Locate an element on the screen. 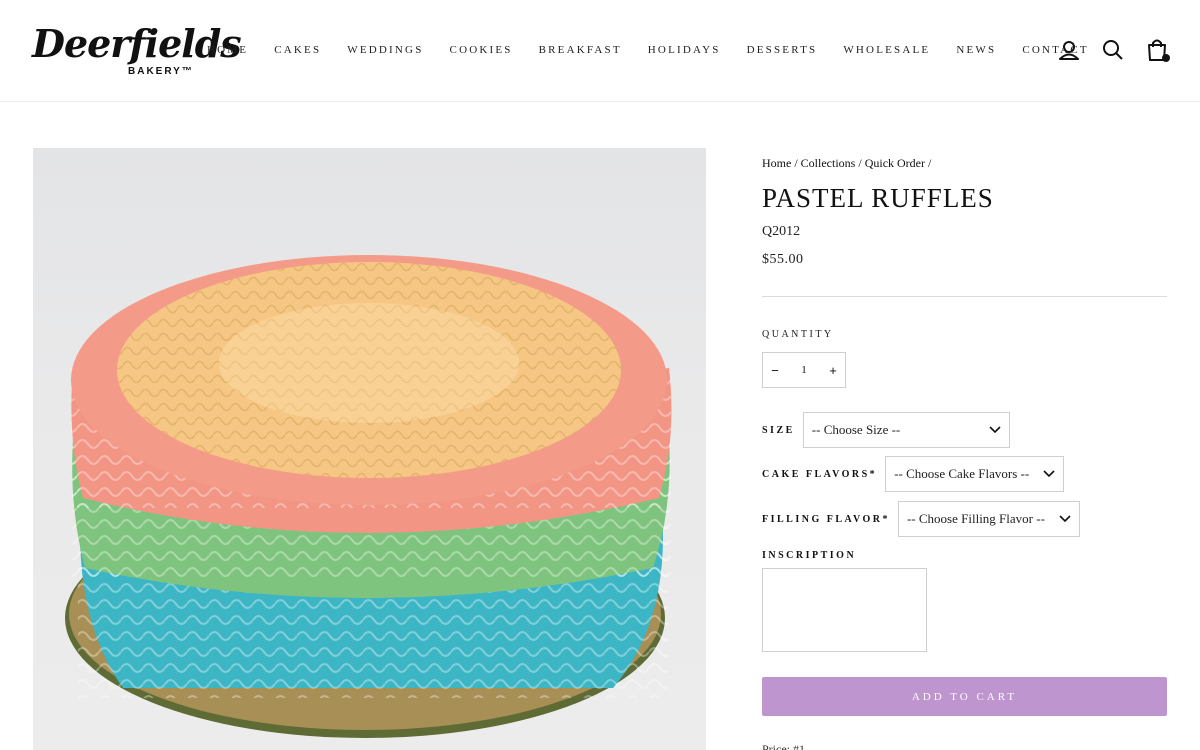  quantity-decrease-button: − is located at coordinates (775, 370).